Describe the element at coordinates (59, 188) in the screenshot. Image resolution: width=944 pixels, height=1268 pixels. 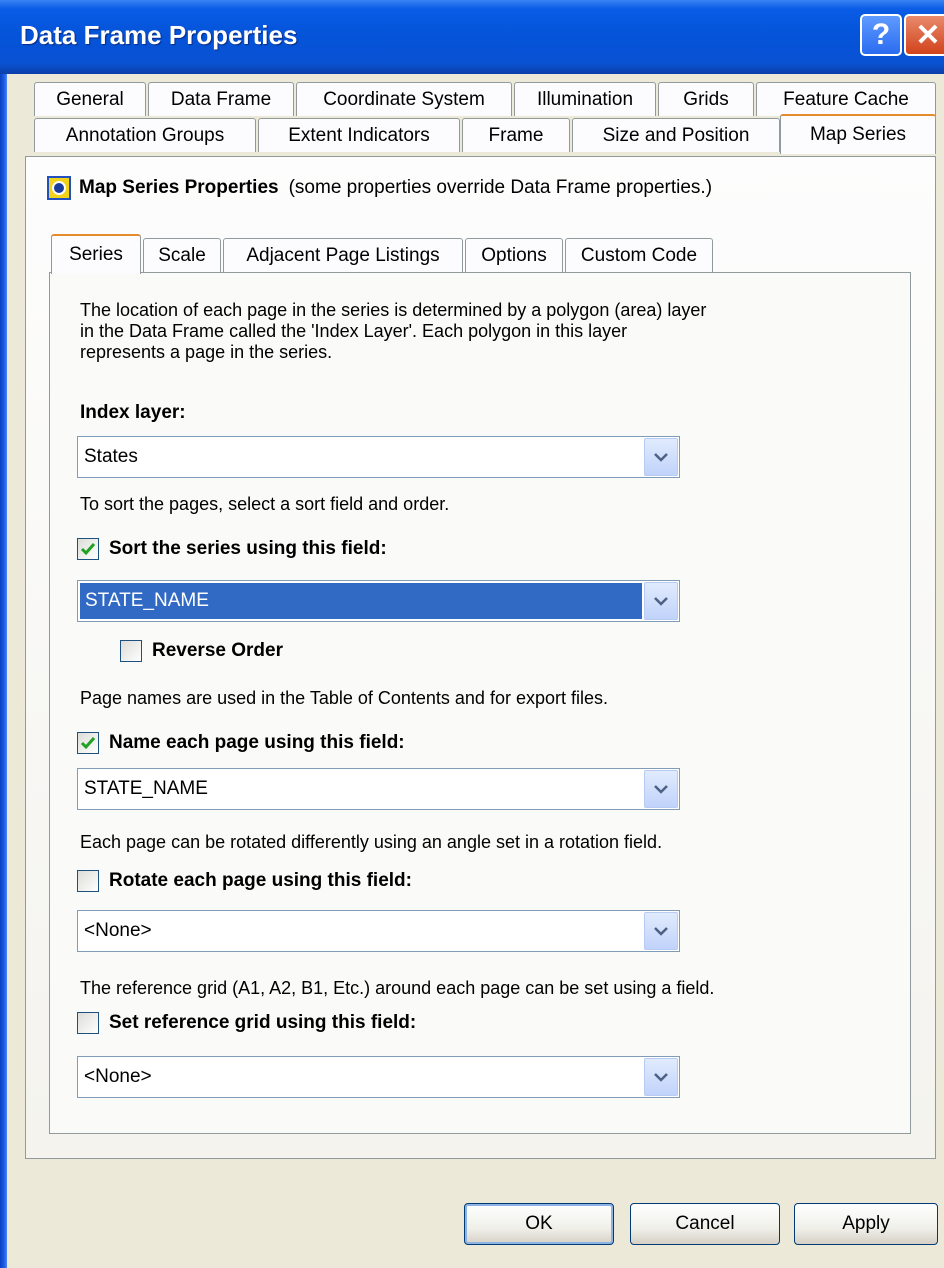
I see `map-series-icon` at that location.